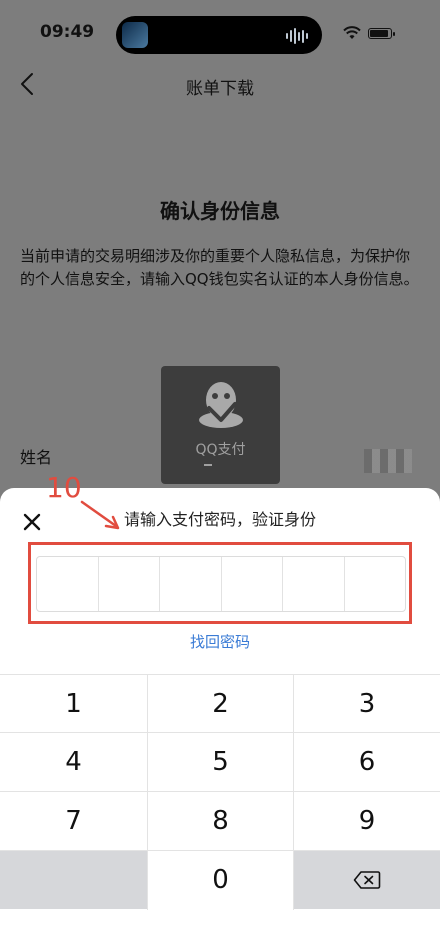 This screenshot has height=938, width=440. I want to click on dynamic-island, so click(219, 35).